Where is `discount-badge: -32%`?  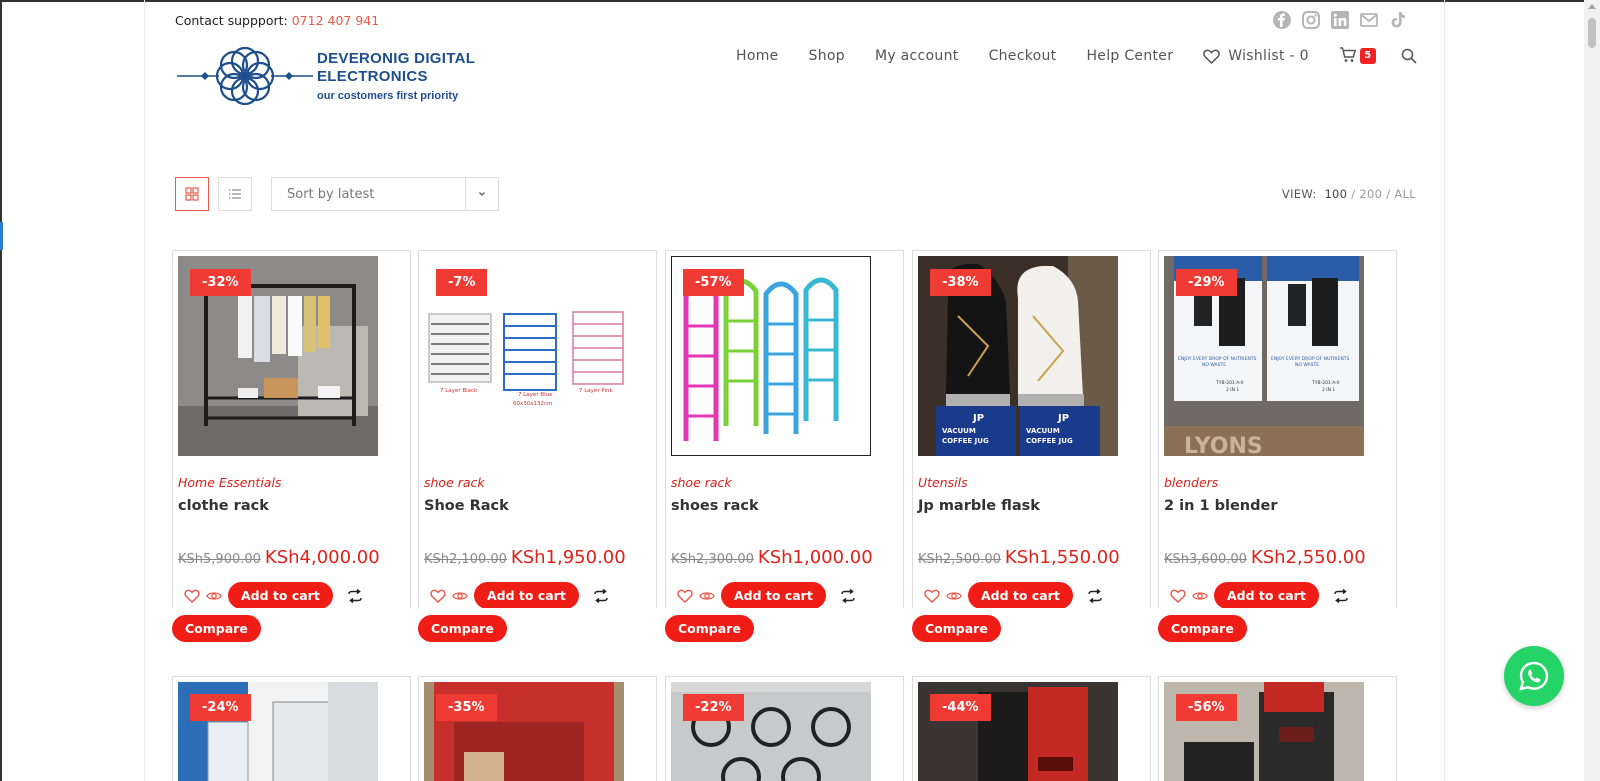 discount-badge: -32% is located at coordinates (220, 282).